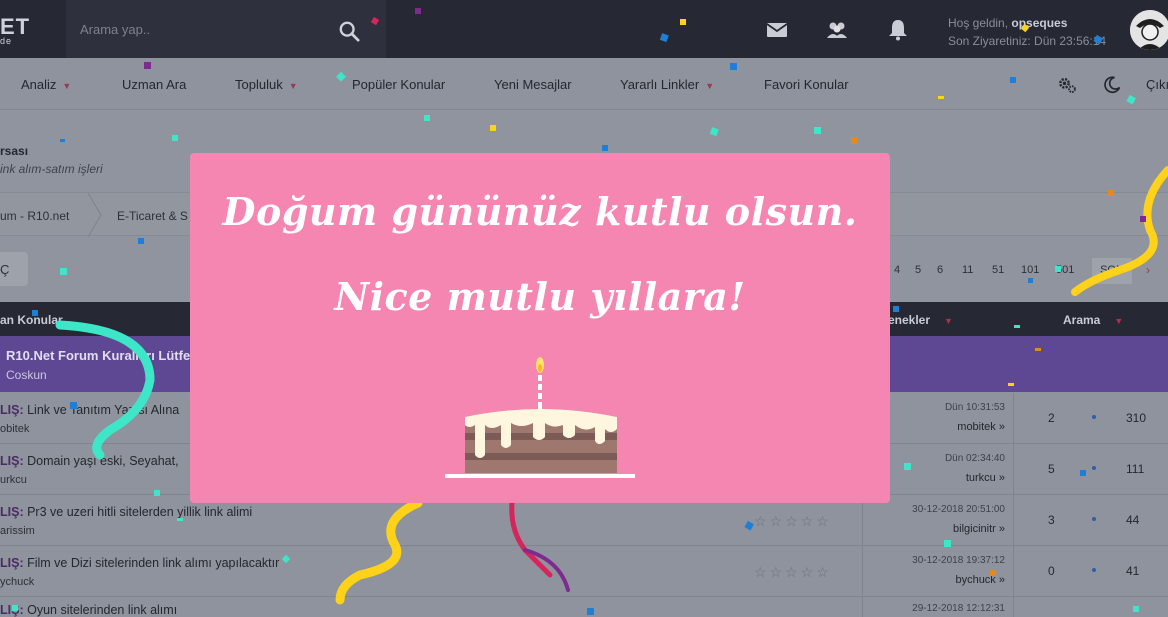  Describe the element at coordinates (1051, 571) in the screenshot. I see `reply-count: 0` at that location.